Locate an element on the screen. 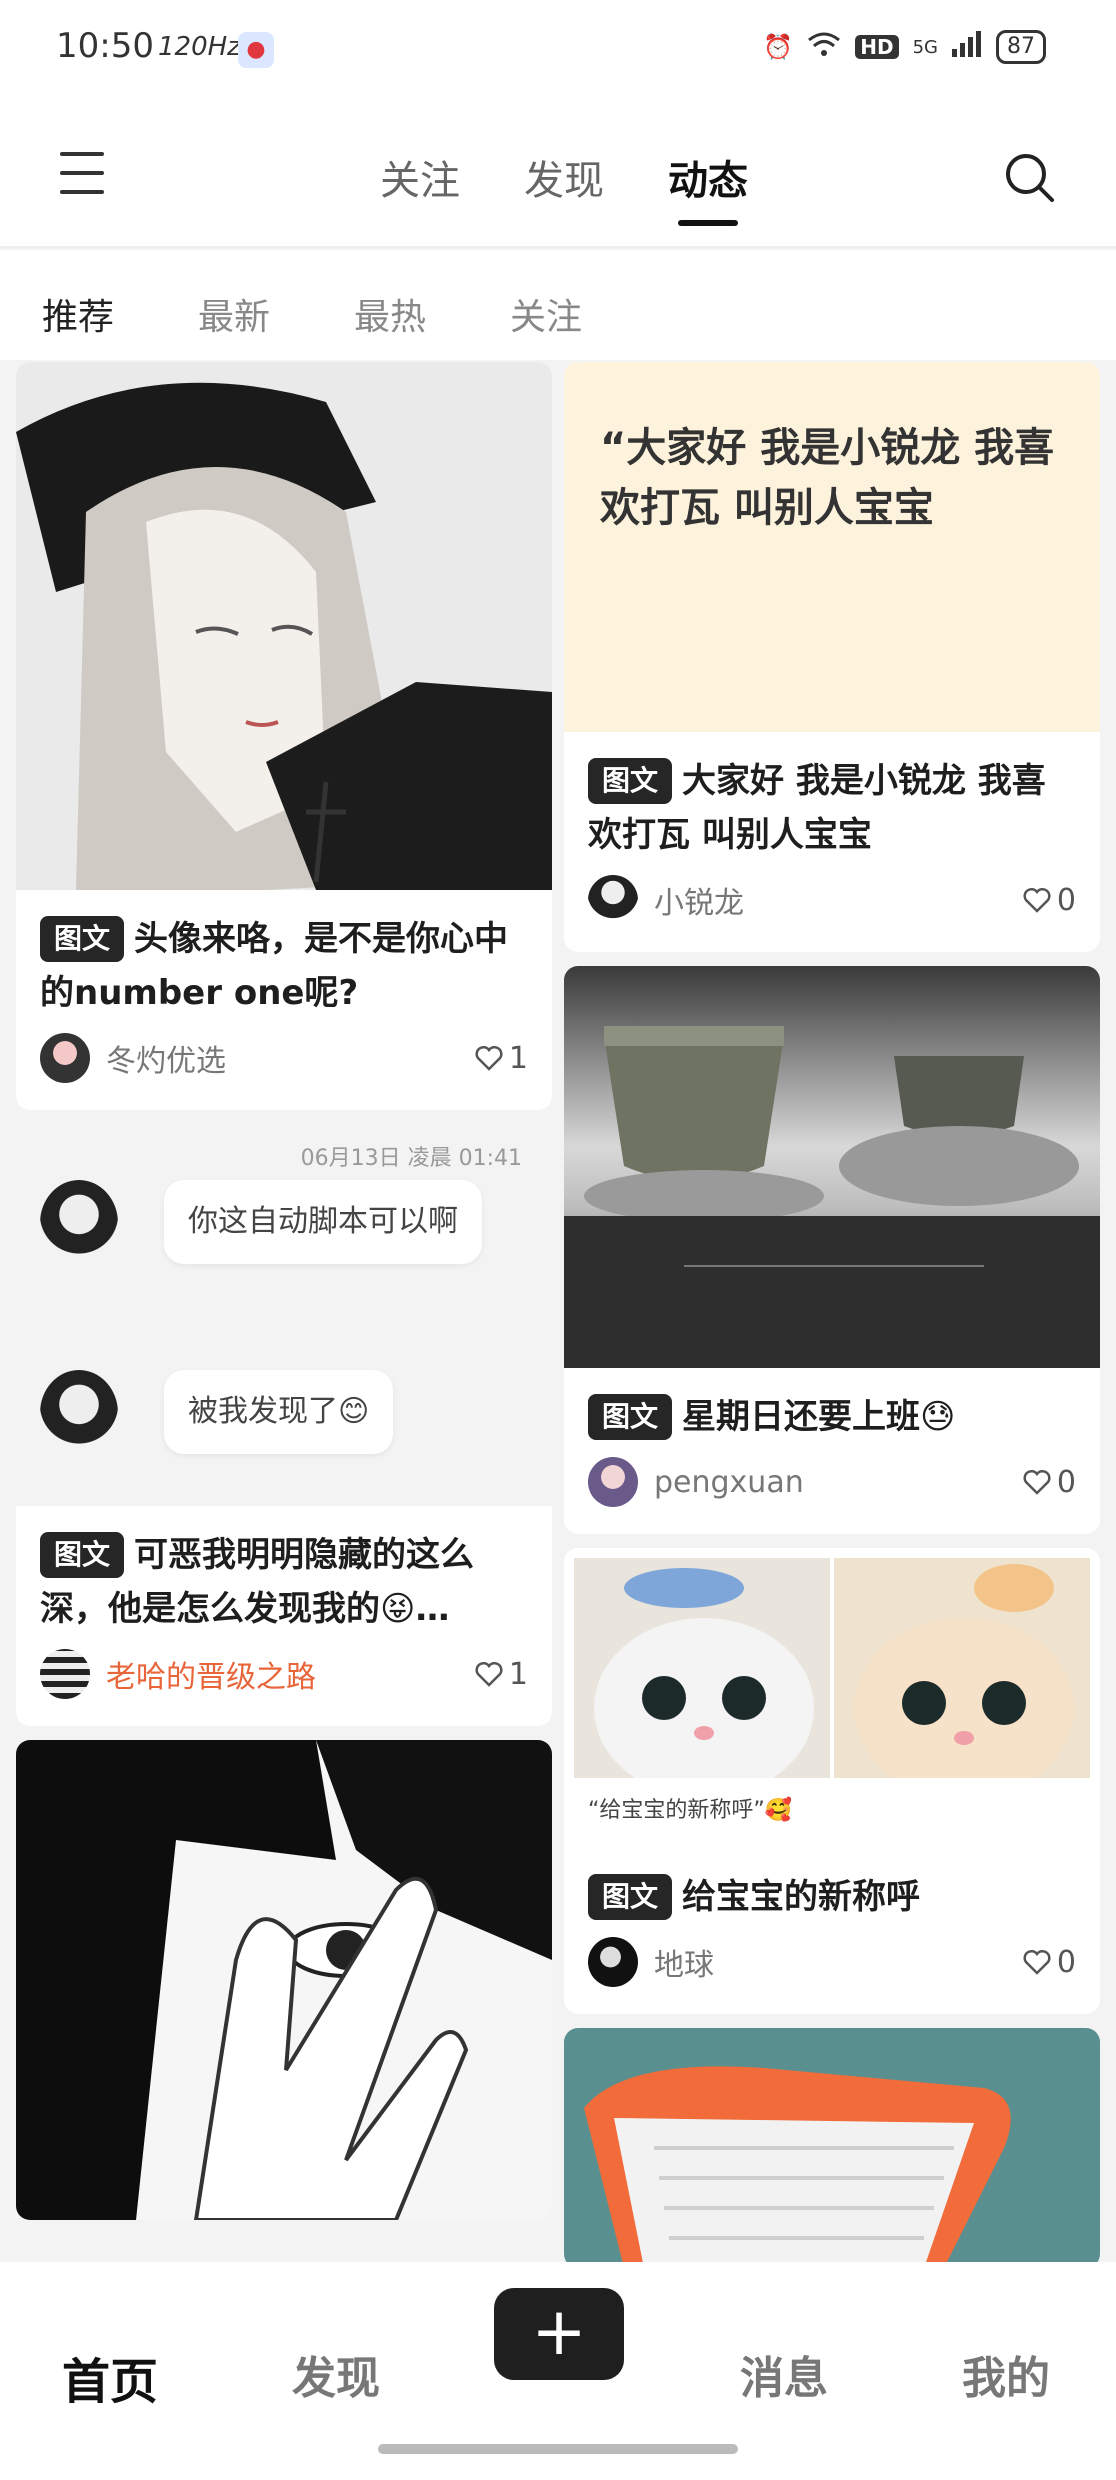 This screenshot has width=1116, height=2480. subtab-latest: 最新 is located at coordinates (234, 314).